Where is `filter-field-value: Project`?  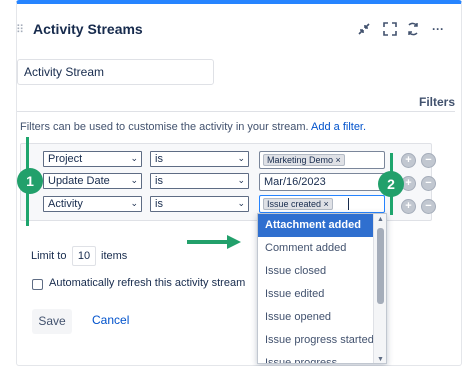 filter-field-value: Project is located at coordinates (65, 159).